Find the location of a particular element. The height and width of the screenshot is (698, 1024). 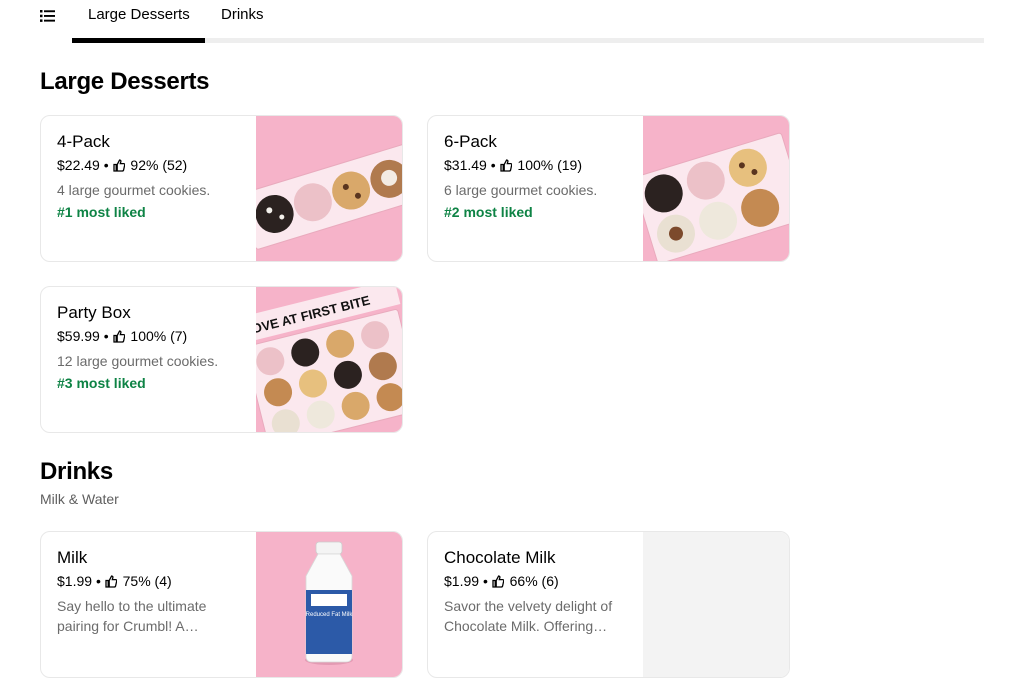

category-tab-bar: Large Desserts Drinks is located at coordinates (512, 21).